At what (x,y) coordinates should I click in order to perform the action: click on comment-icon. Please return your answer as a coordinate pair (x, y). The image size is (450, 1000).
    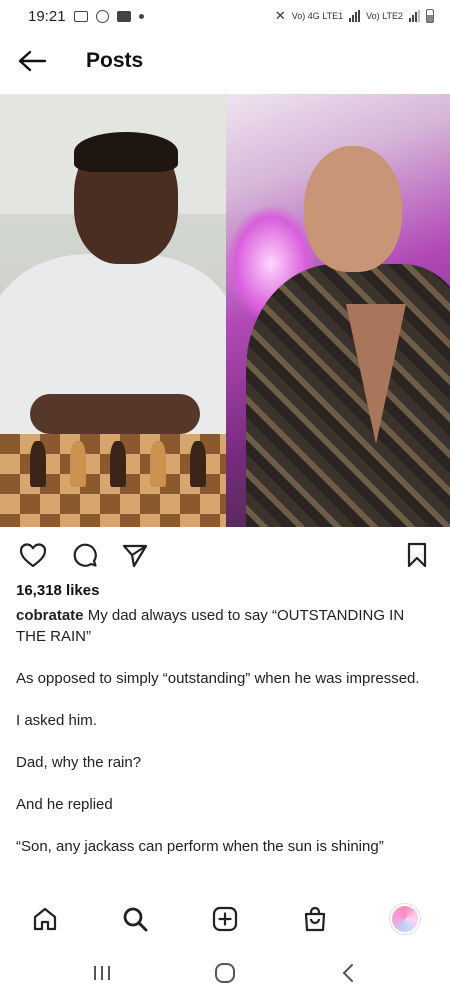
    Looking at the image, I should click on (85, 555).